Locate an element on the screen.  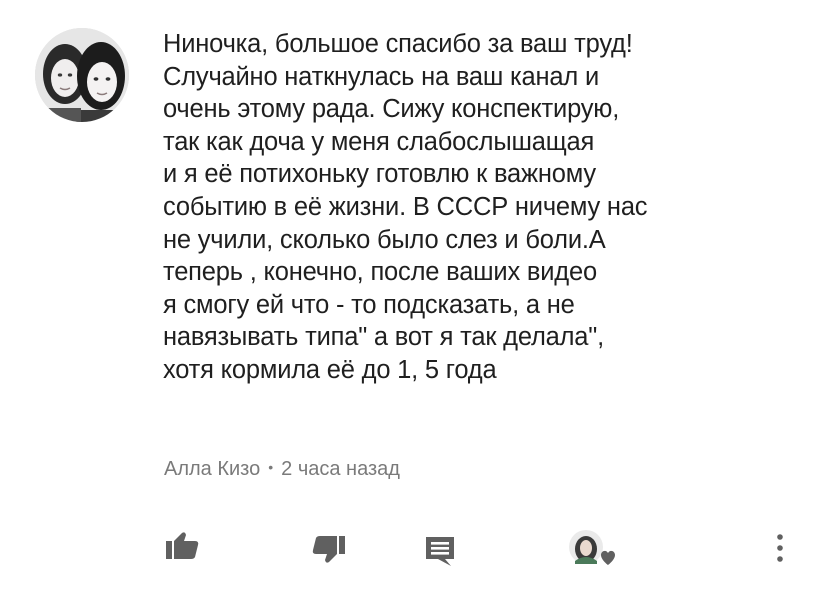
like-button is located at coordinates (182, 547).